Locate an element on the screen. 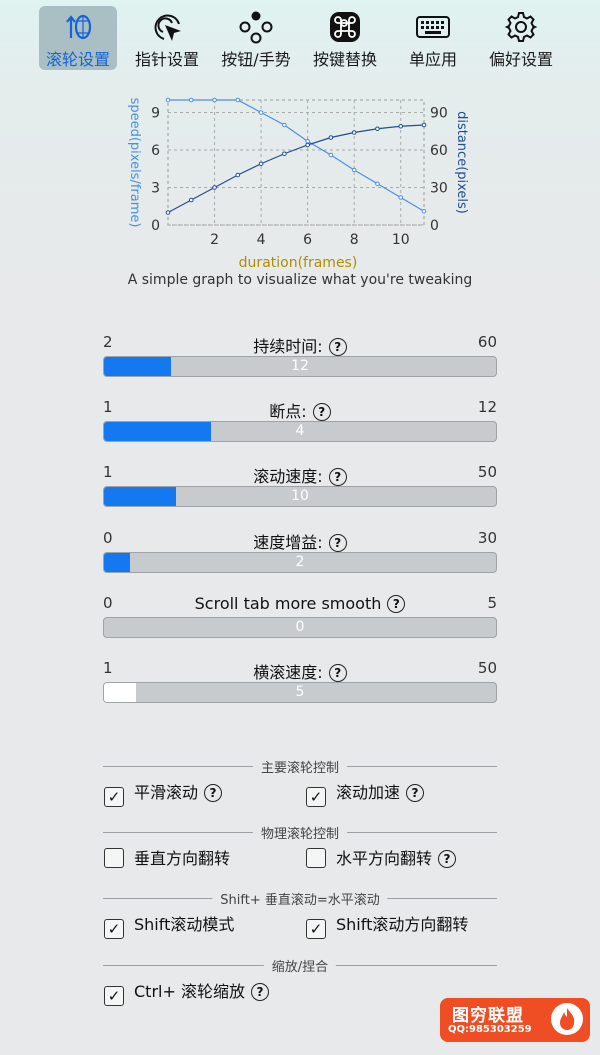  option-label: 水平方向翻转 is located at coordinates (384, 858).